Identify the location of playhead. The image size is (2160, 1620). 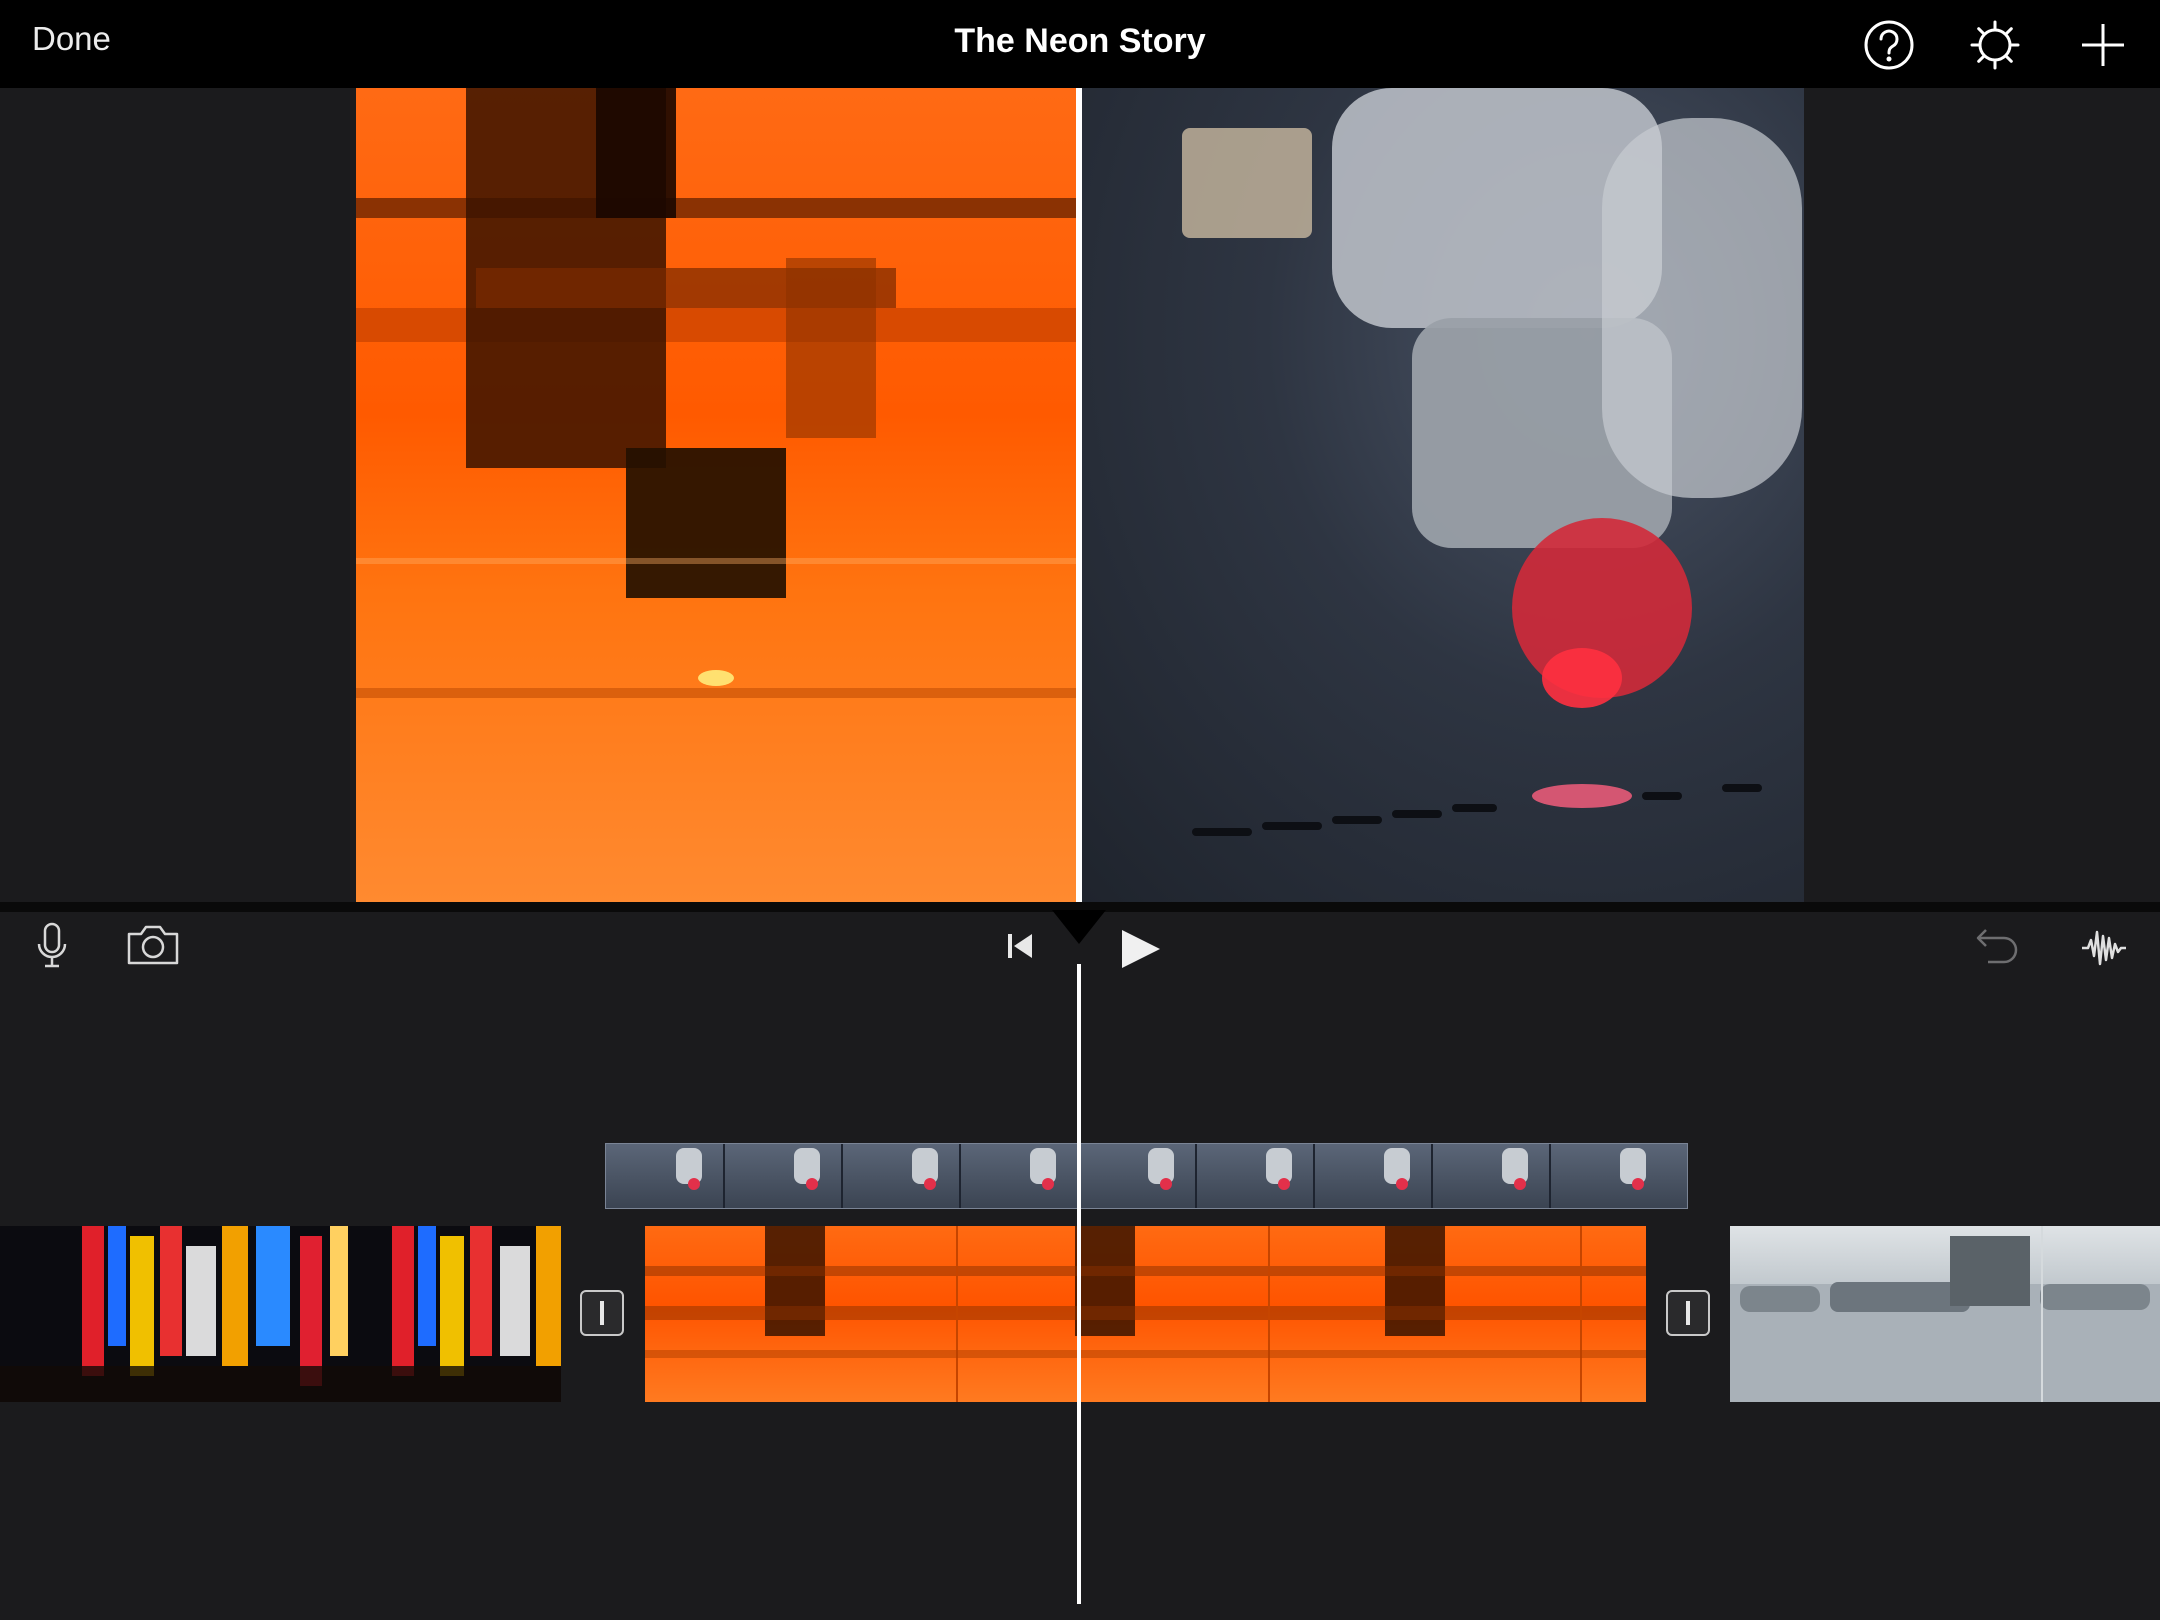
(1079, 1284).